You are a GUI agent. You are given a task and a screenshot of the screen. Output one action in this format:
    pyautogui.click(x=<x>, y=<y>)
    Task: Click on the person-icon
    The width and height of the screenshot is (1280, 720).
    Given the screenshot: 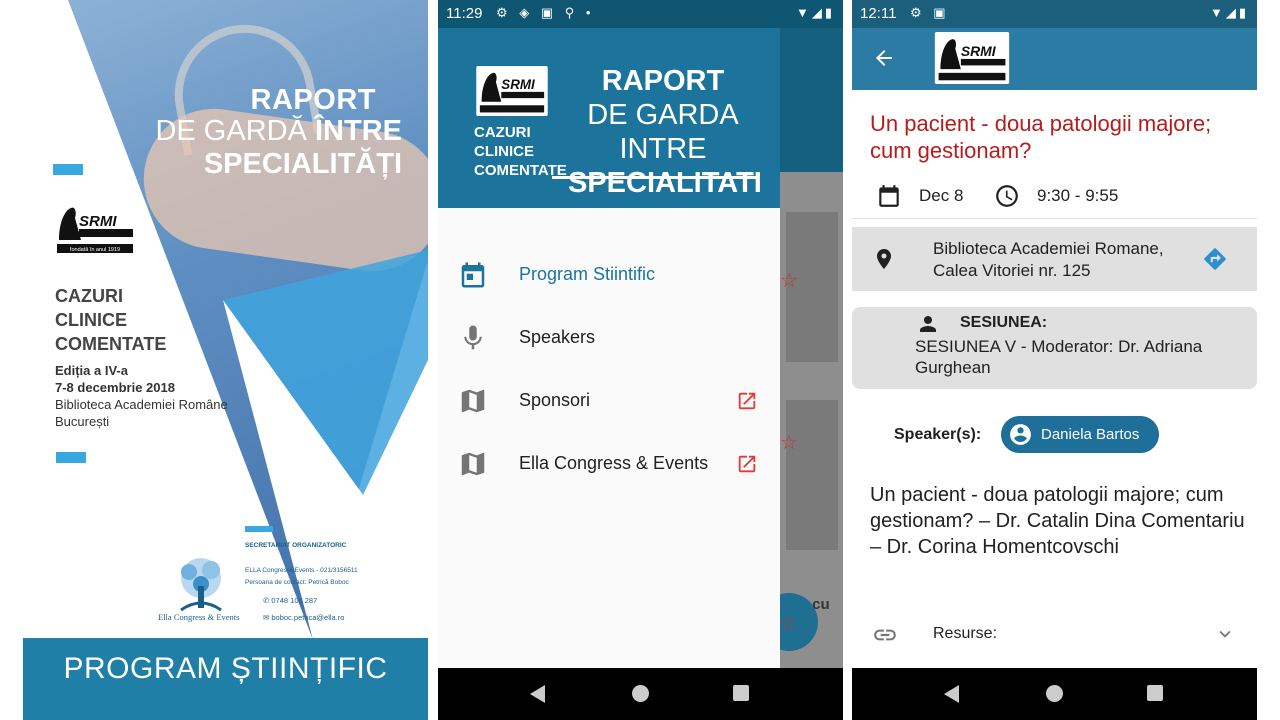 What is the action you would take?
    pyautogui.click(x=928, y=324)
    